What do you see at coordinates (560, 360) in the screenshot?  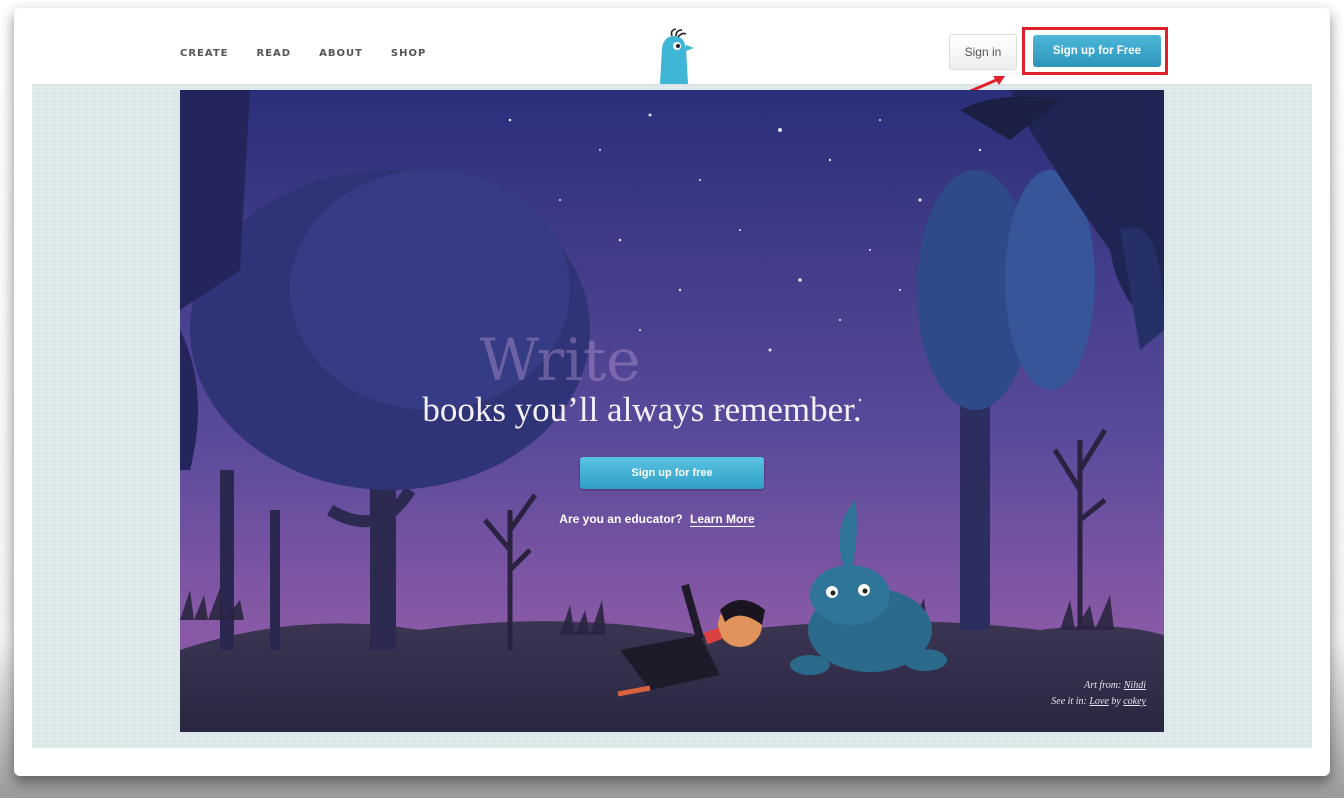 I see `hero-title: Write` at bounding box center [560, 360].